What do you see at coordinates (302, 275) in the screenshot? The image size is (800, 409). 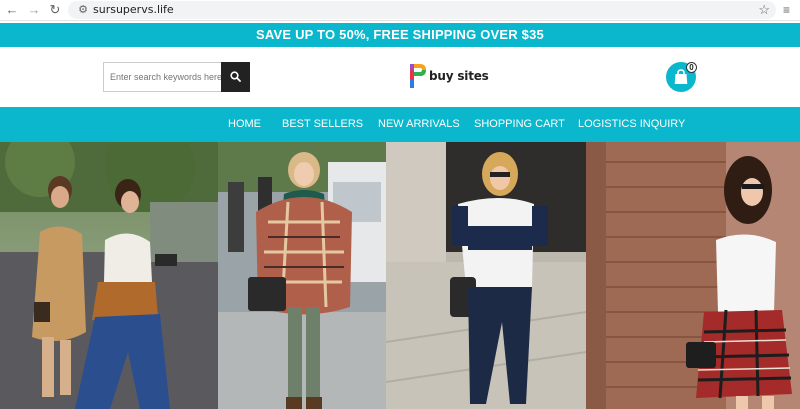 I see `hero-image-plaid-poncho` at bounding box center [302, 275].